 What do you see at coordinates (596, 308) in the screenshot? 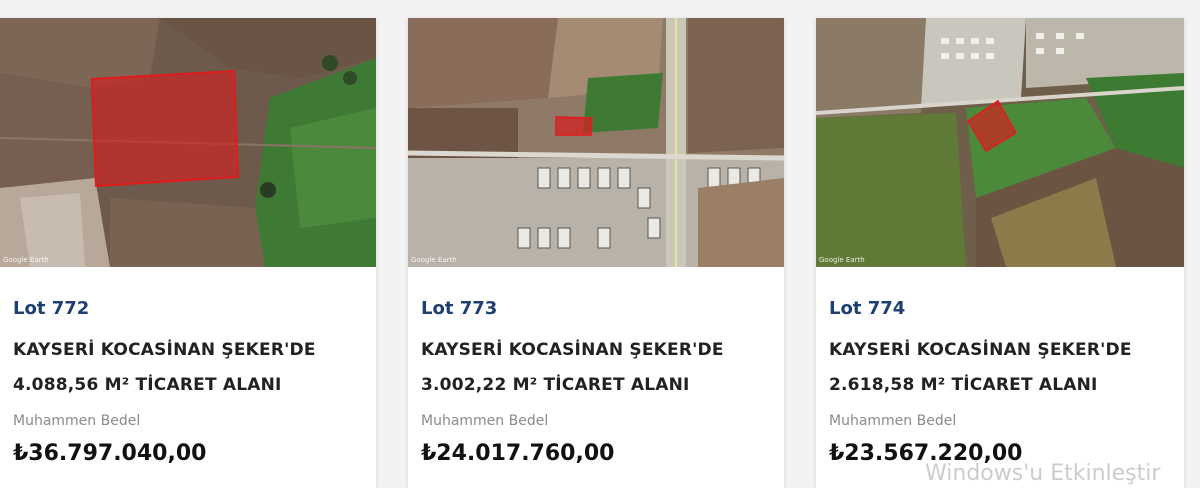
I see `lot-number: Lot 773` at bounding box center [596, 308].